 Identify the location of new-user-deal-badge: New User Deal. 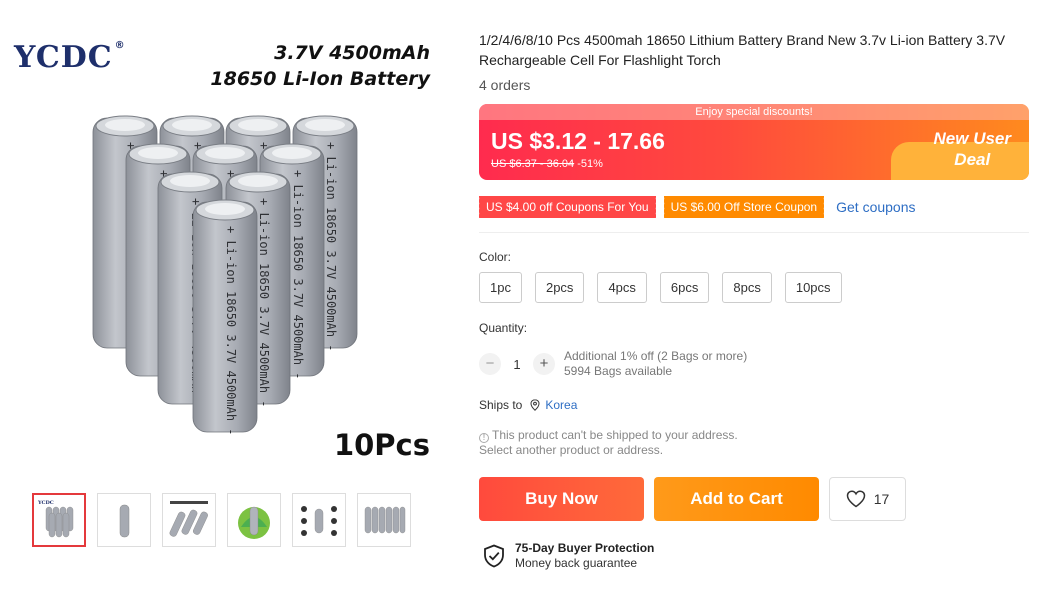
(960, 154).